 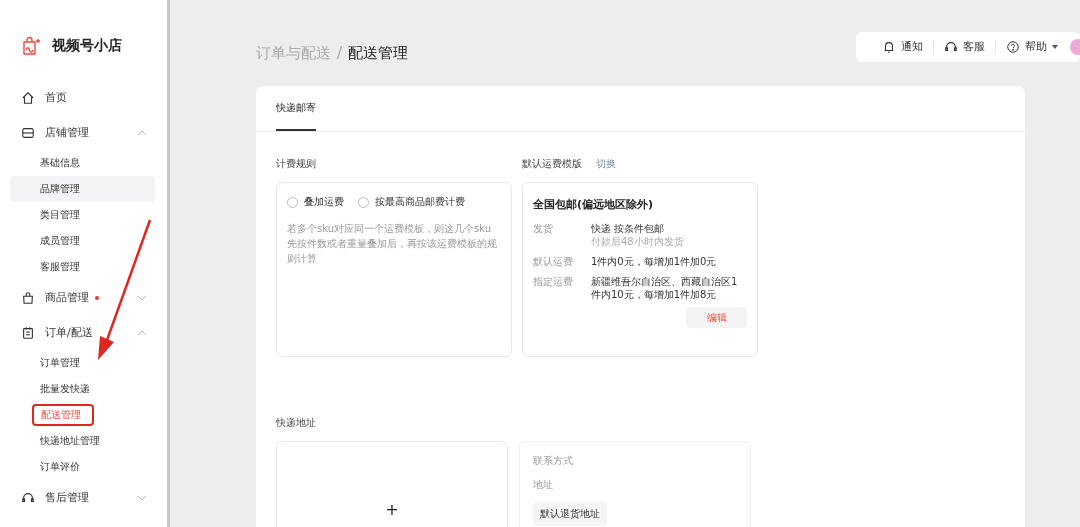 I want to click on radio-option: 叠加运费, so click(x=315, y=202).